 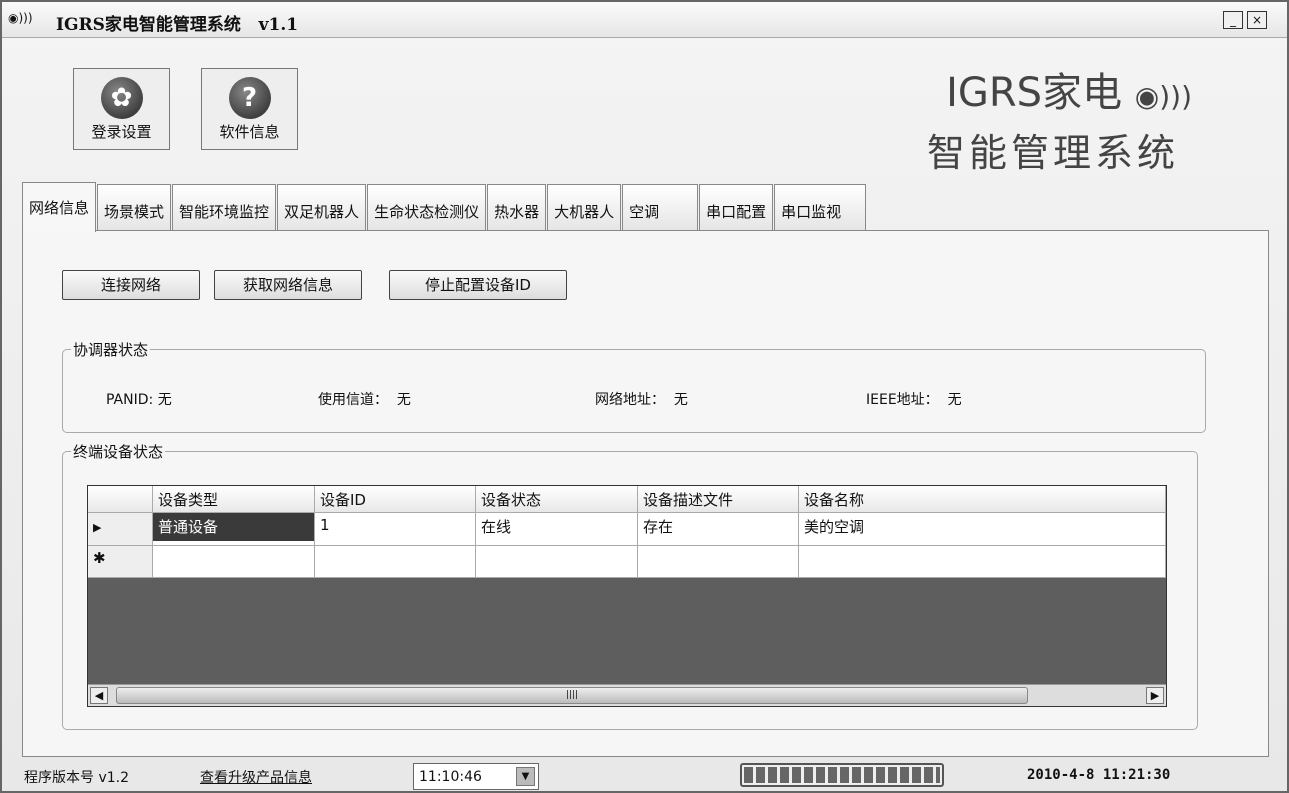 I want to click on window-title: IGRS家电智能管理系统 v1.1, so click(x=177, y=22).